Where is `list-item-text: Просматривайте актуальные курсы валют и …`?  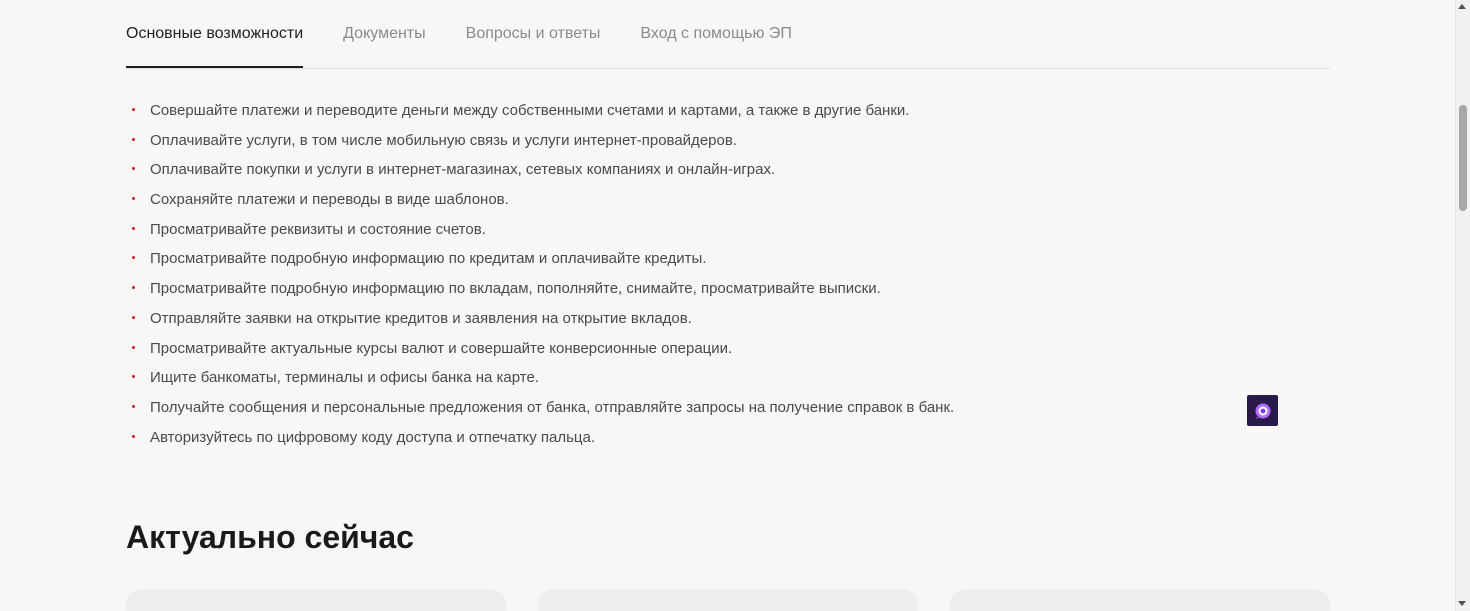
list-item-text: Просматривайте актуальные курсы валют и … is located at coordinates (441, 348).